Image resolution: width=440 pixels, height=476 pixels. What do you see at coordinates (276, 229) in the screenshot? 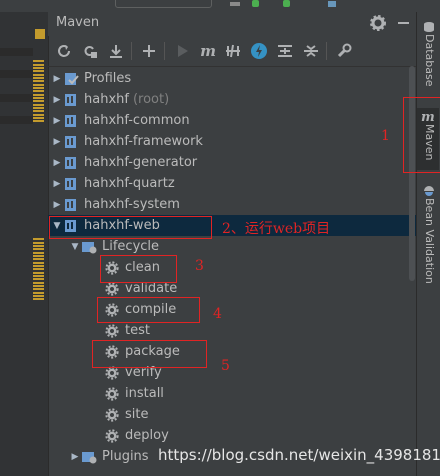
I see `annotation-text-2: 2、运行web项目` at bounding box center [276, 229].